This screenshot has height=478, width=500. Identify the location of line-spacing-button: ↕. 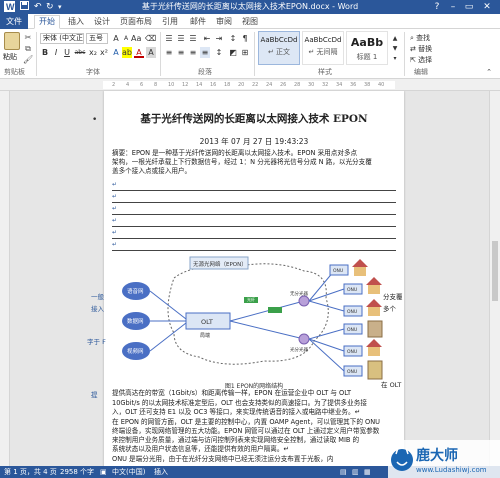
(219, 52).